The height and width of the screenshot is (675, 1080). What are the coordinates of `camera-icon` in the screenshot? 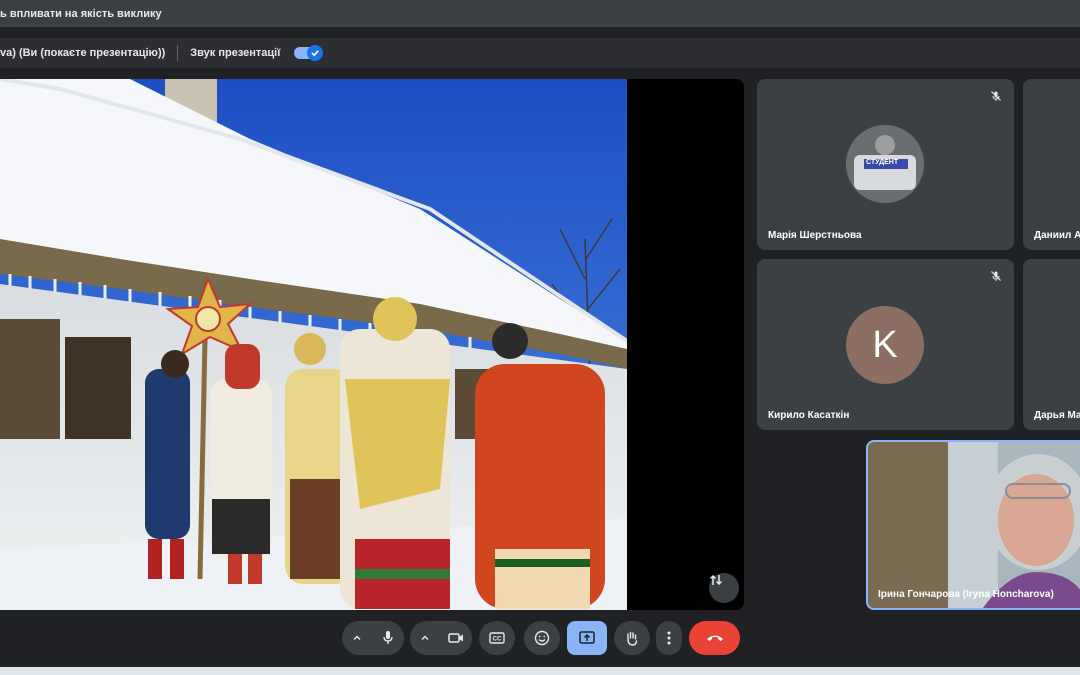 It's located at (455, 638).